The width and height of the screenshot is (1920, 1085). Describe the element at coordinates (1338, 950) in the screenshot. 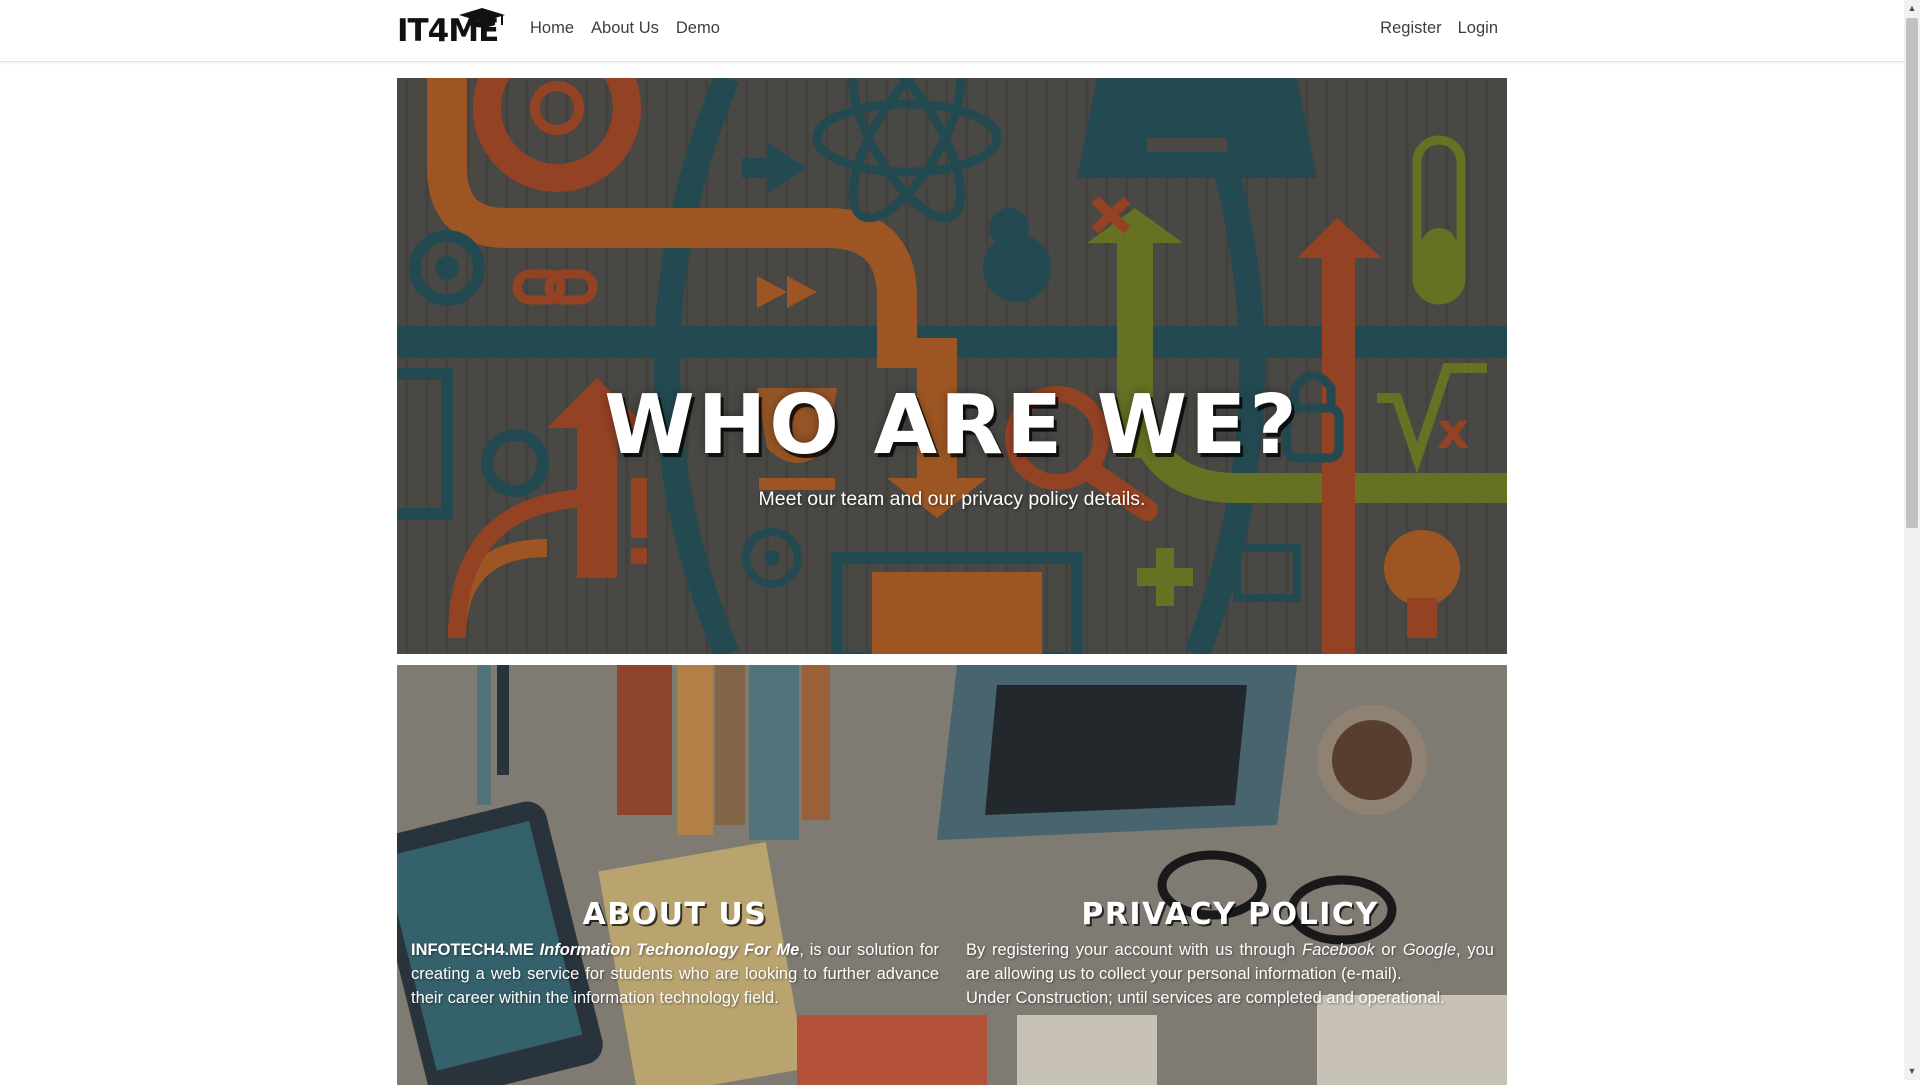

I see `privacy-facebook: Facebook` at that location.